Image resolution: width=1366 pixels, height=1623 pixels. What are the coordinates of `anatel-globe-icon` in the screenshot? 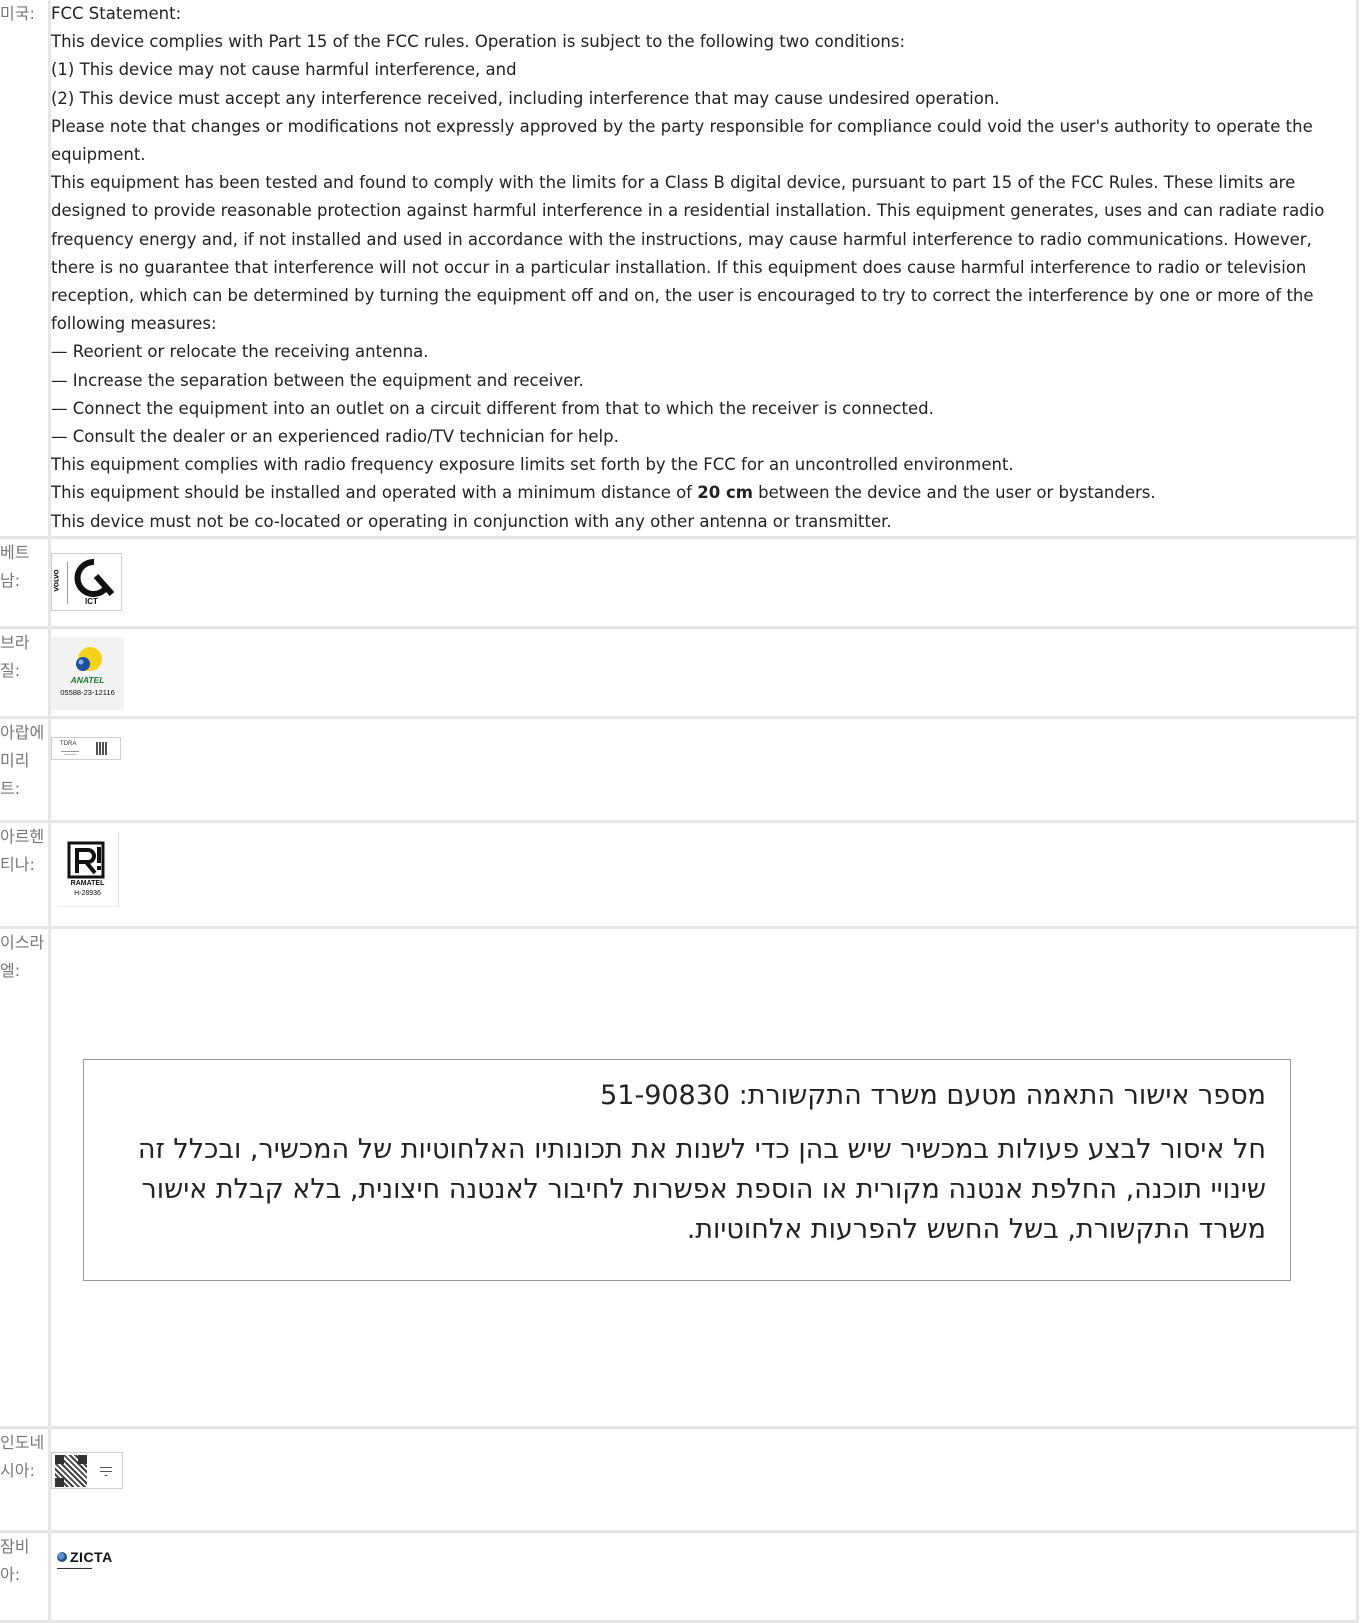 It's located at (89, 658).